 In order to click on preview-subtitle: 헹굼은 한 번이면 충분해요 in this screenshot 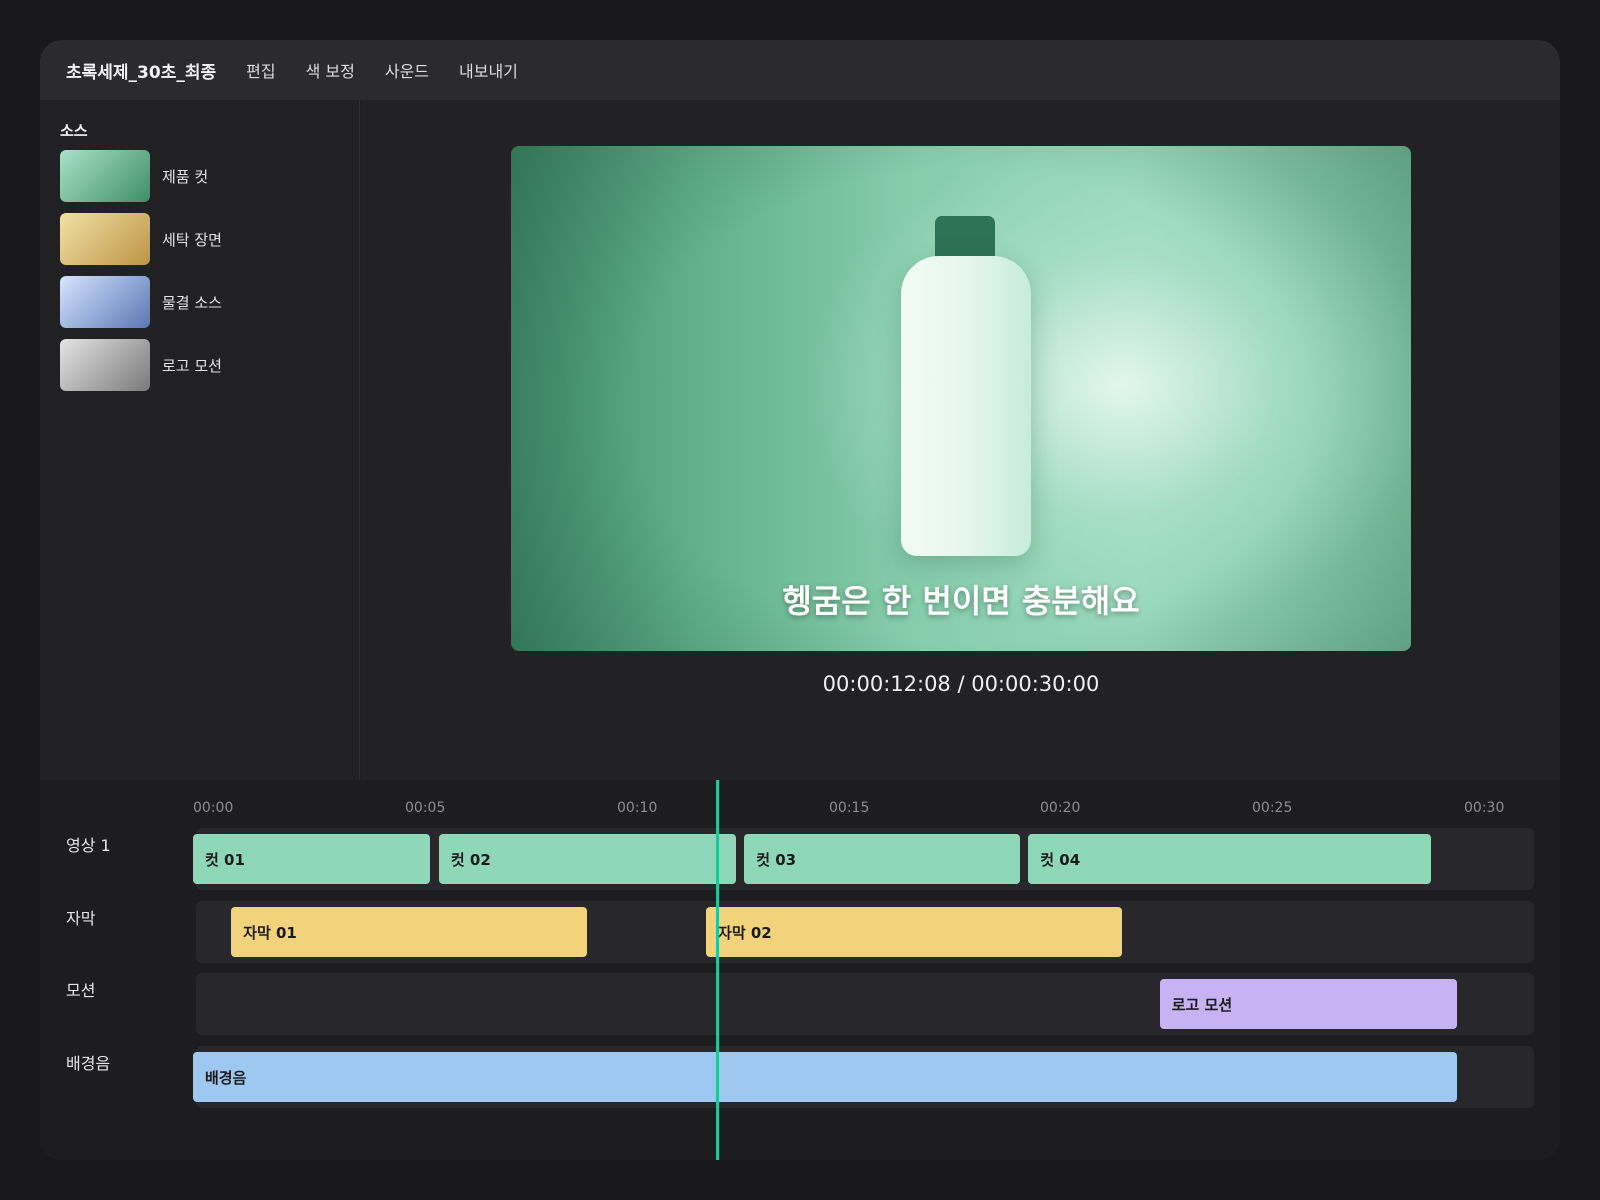, I will do `click(961, 601)`.